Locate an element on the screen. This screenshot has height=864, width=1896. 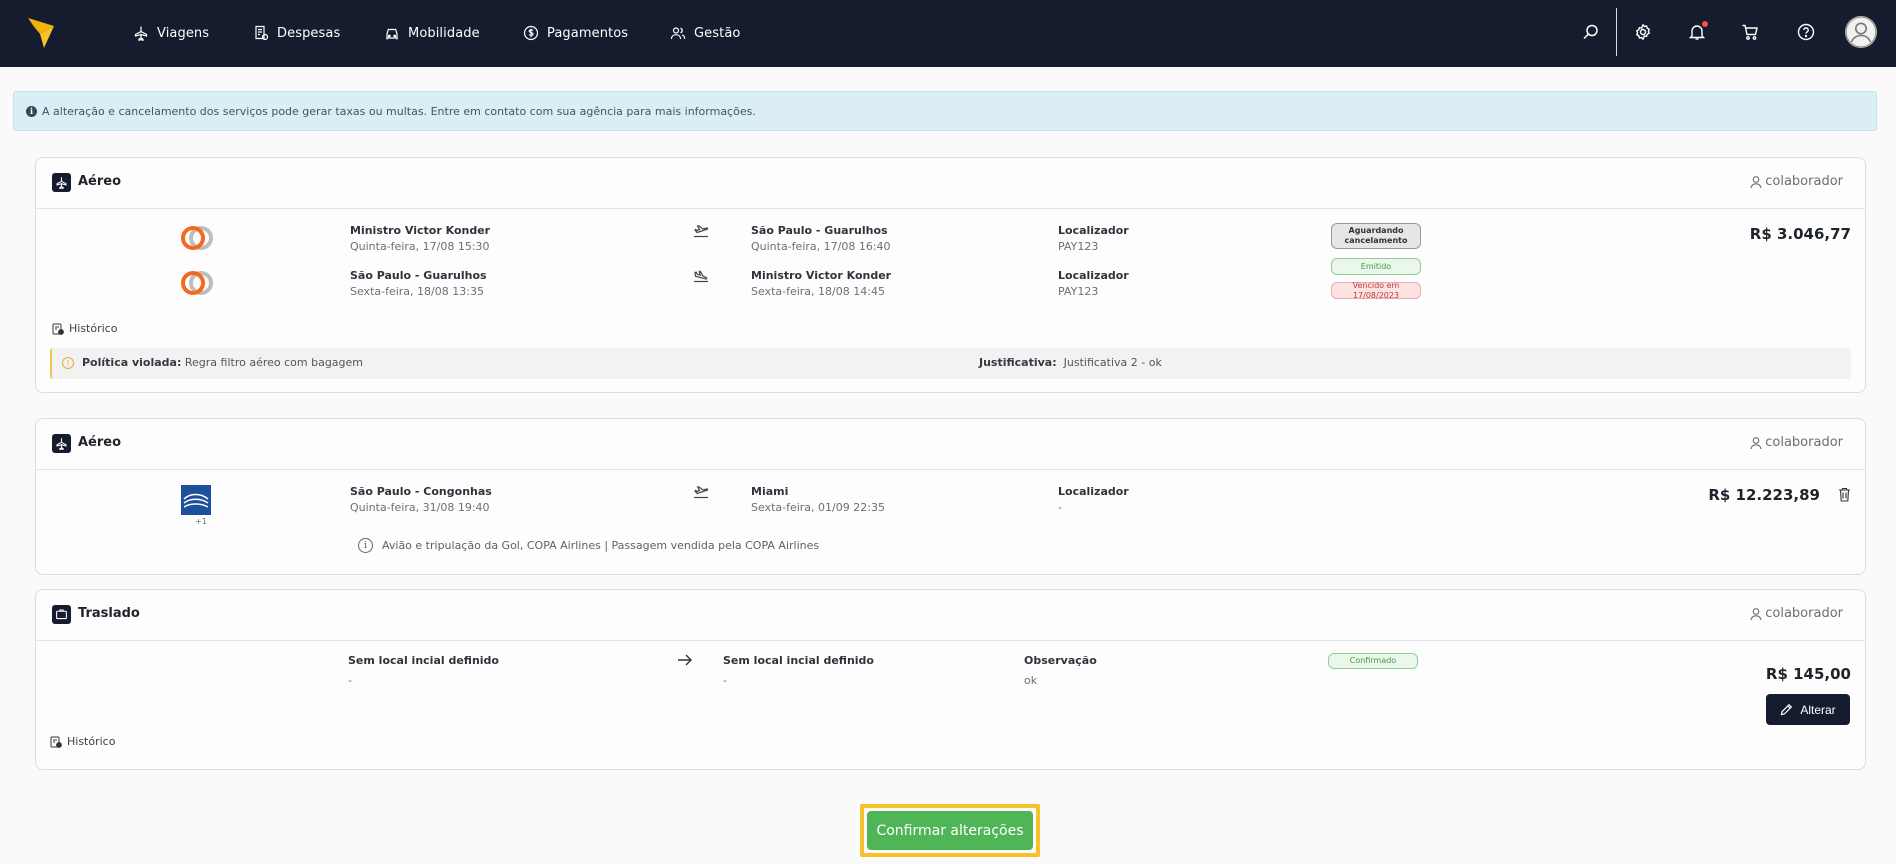
status-badge-confirmado: Confirmado is located at coordinates (1373, 661).